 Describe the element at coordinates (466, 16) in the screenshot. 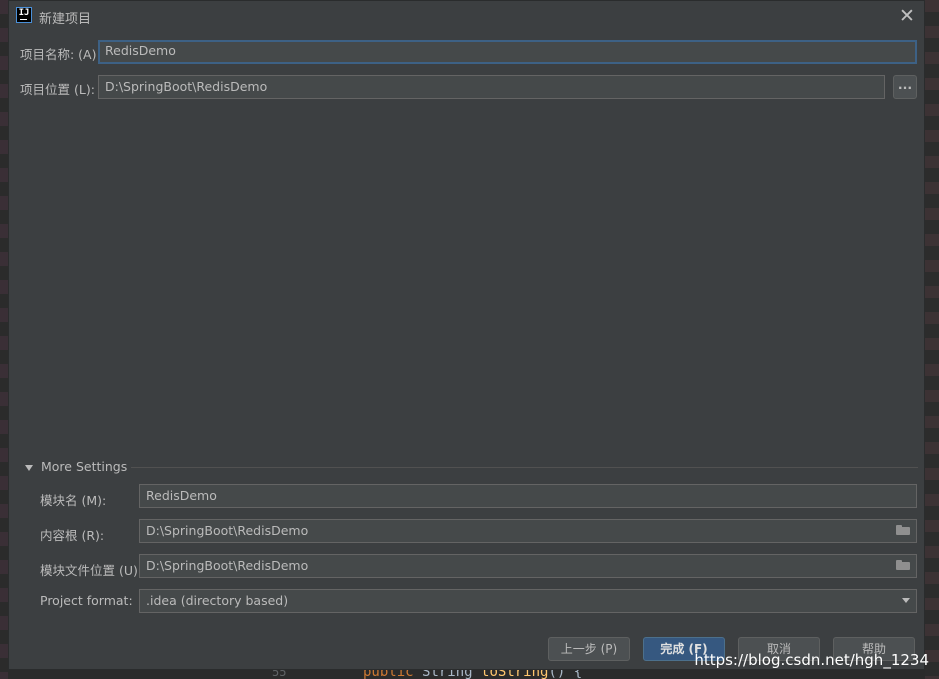

I see `dialog-titlebar: IJ 新建项目 ✕` at that location.